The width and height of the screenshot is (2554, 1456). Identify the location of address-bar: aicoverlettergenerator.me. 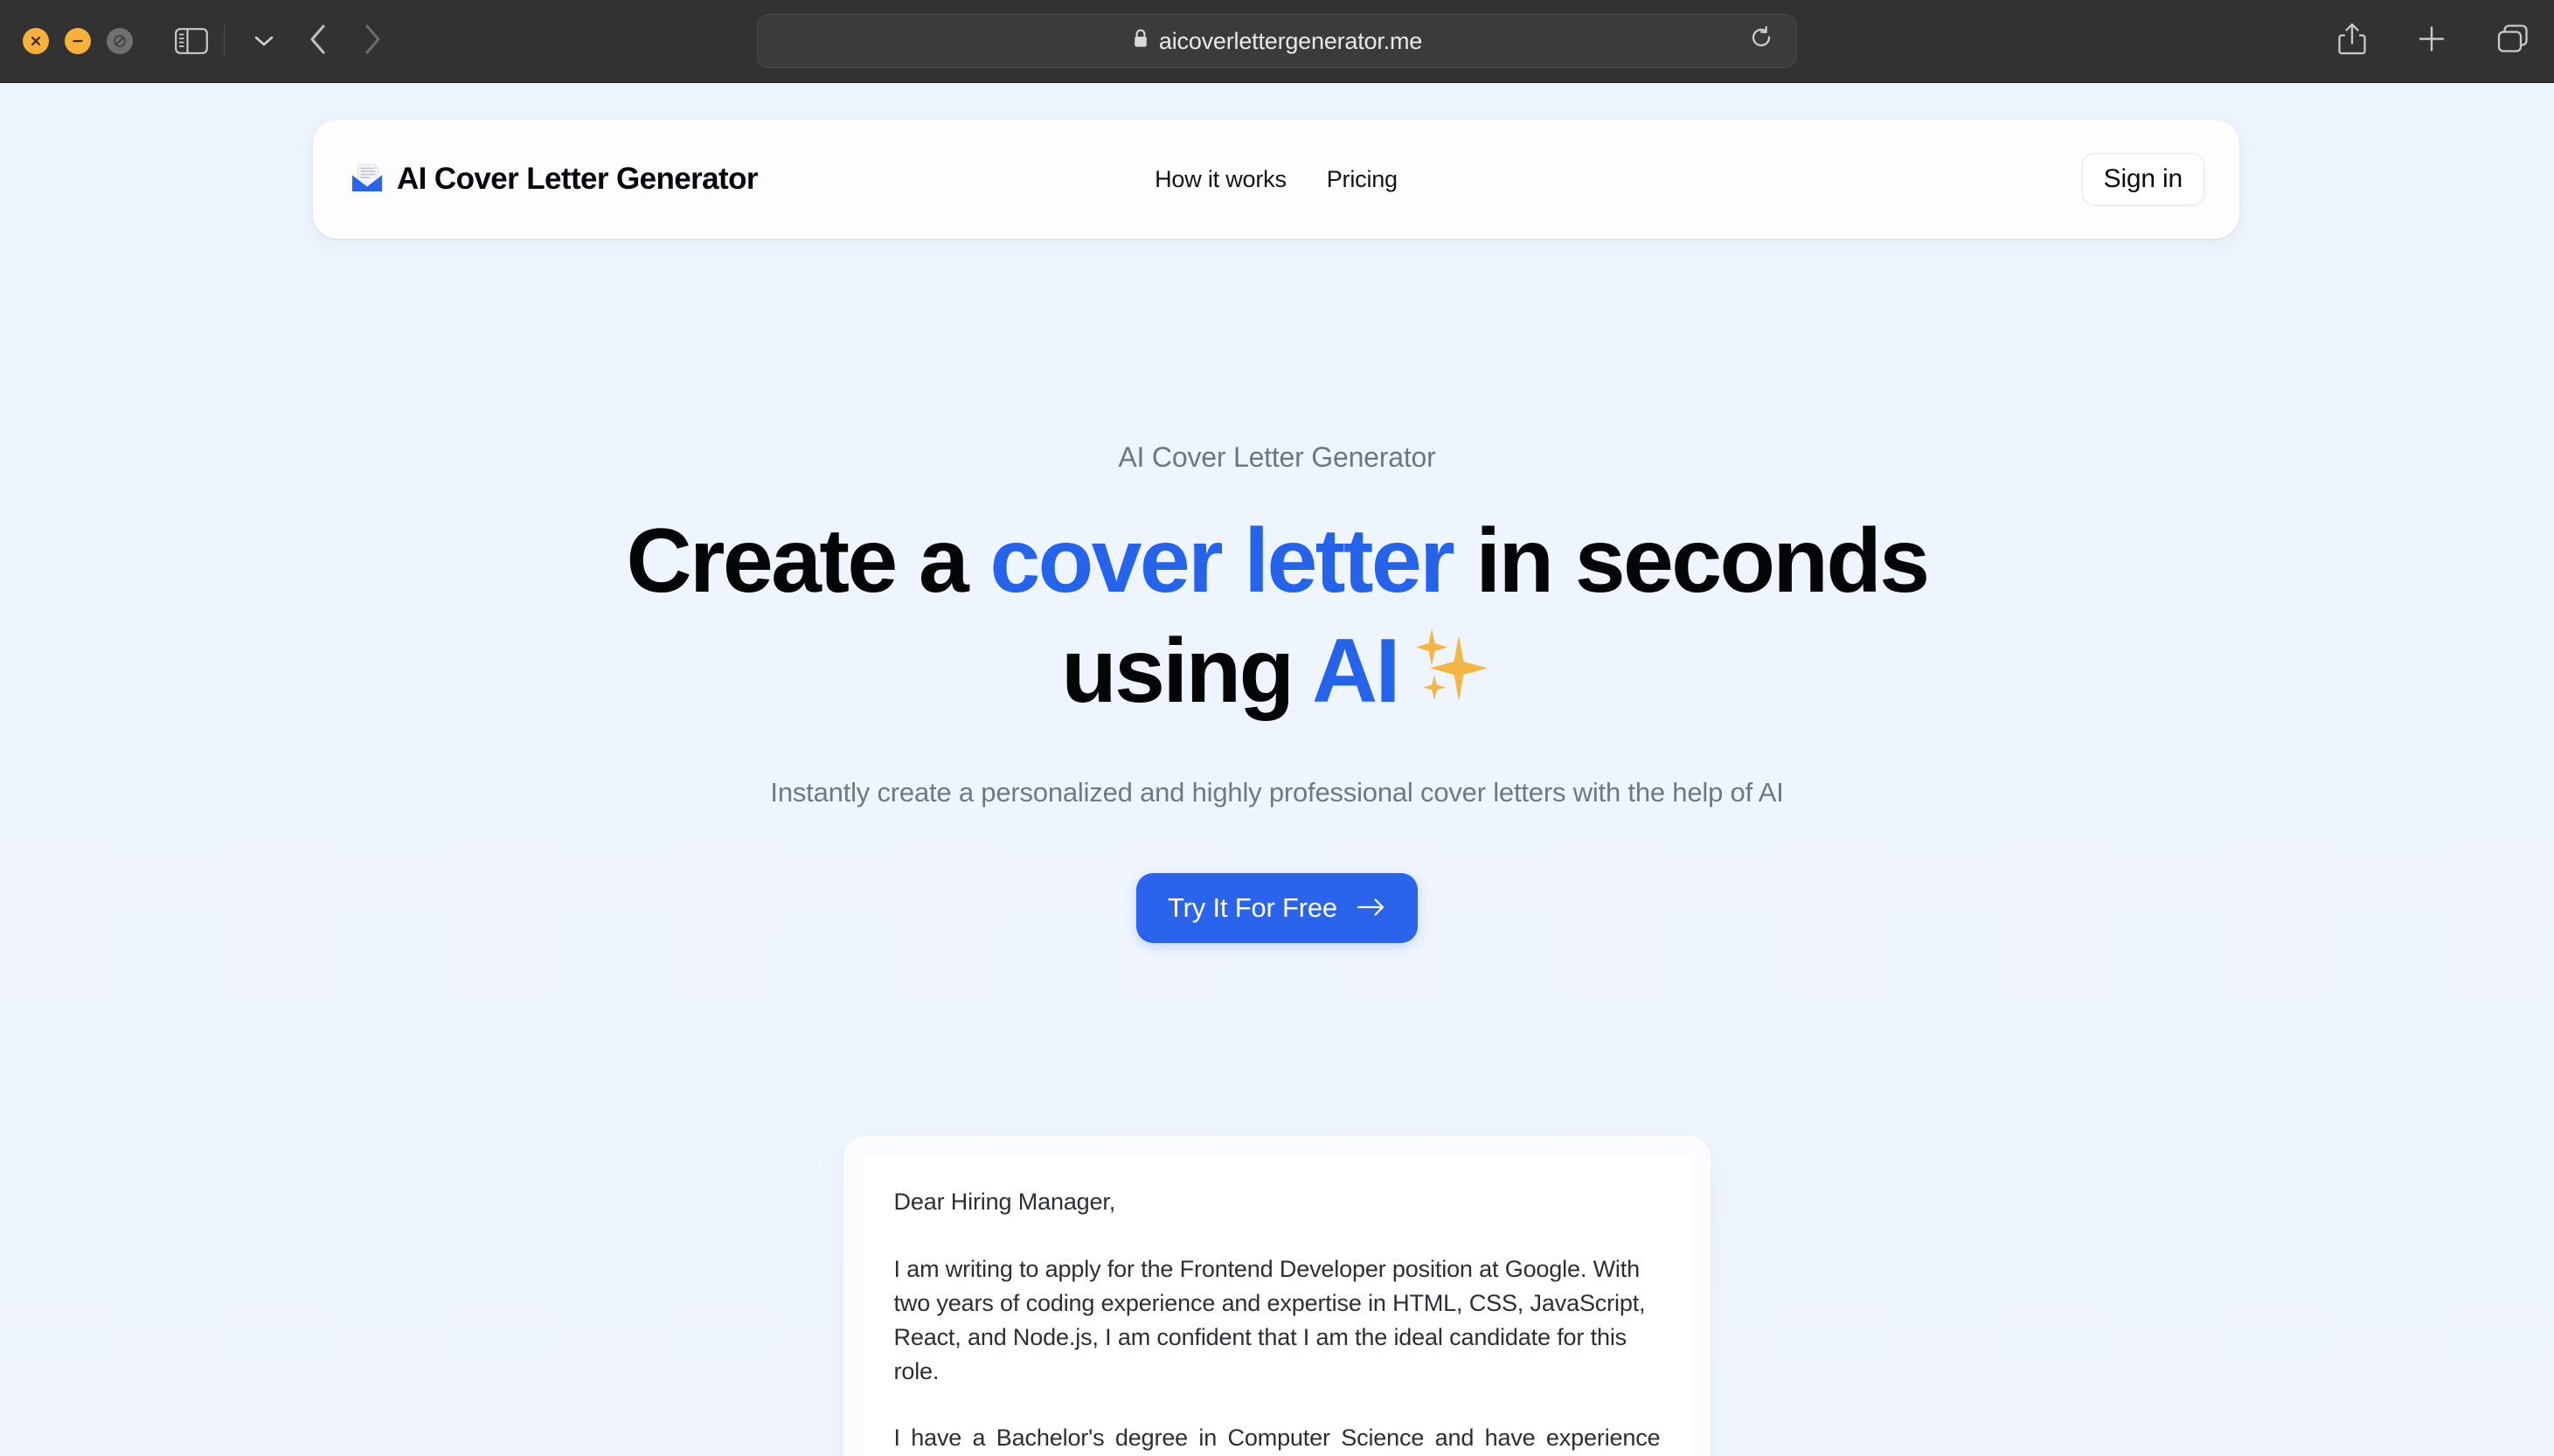
(1277, 41).